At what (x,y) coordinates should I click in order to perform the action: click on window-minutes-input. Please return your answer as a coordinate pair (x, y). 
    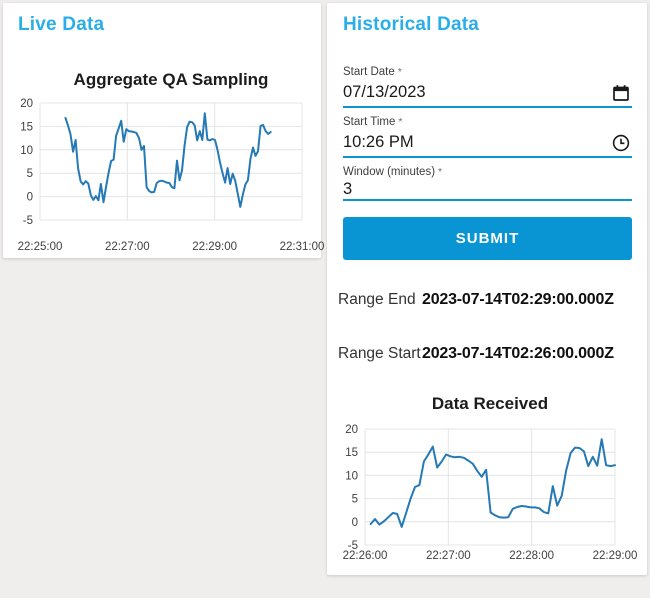
    Looking at the image, I should click on (487, 189).